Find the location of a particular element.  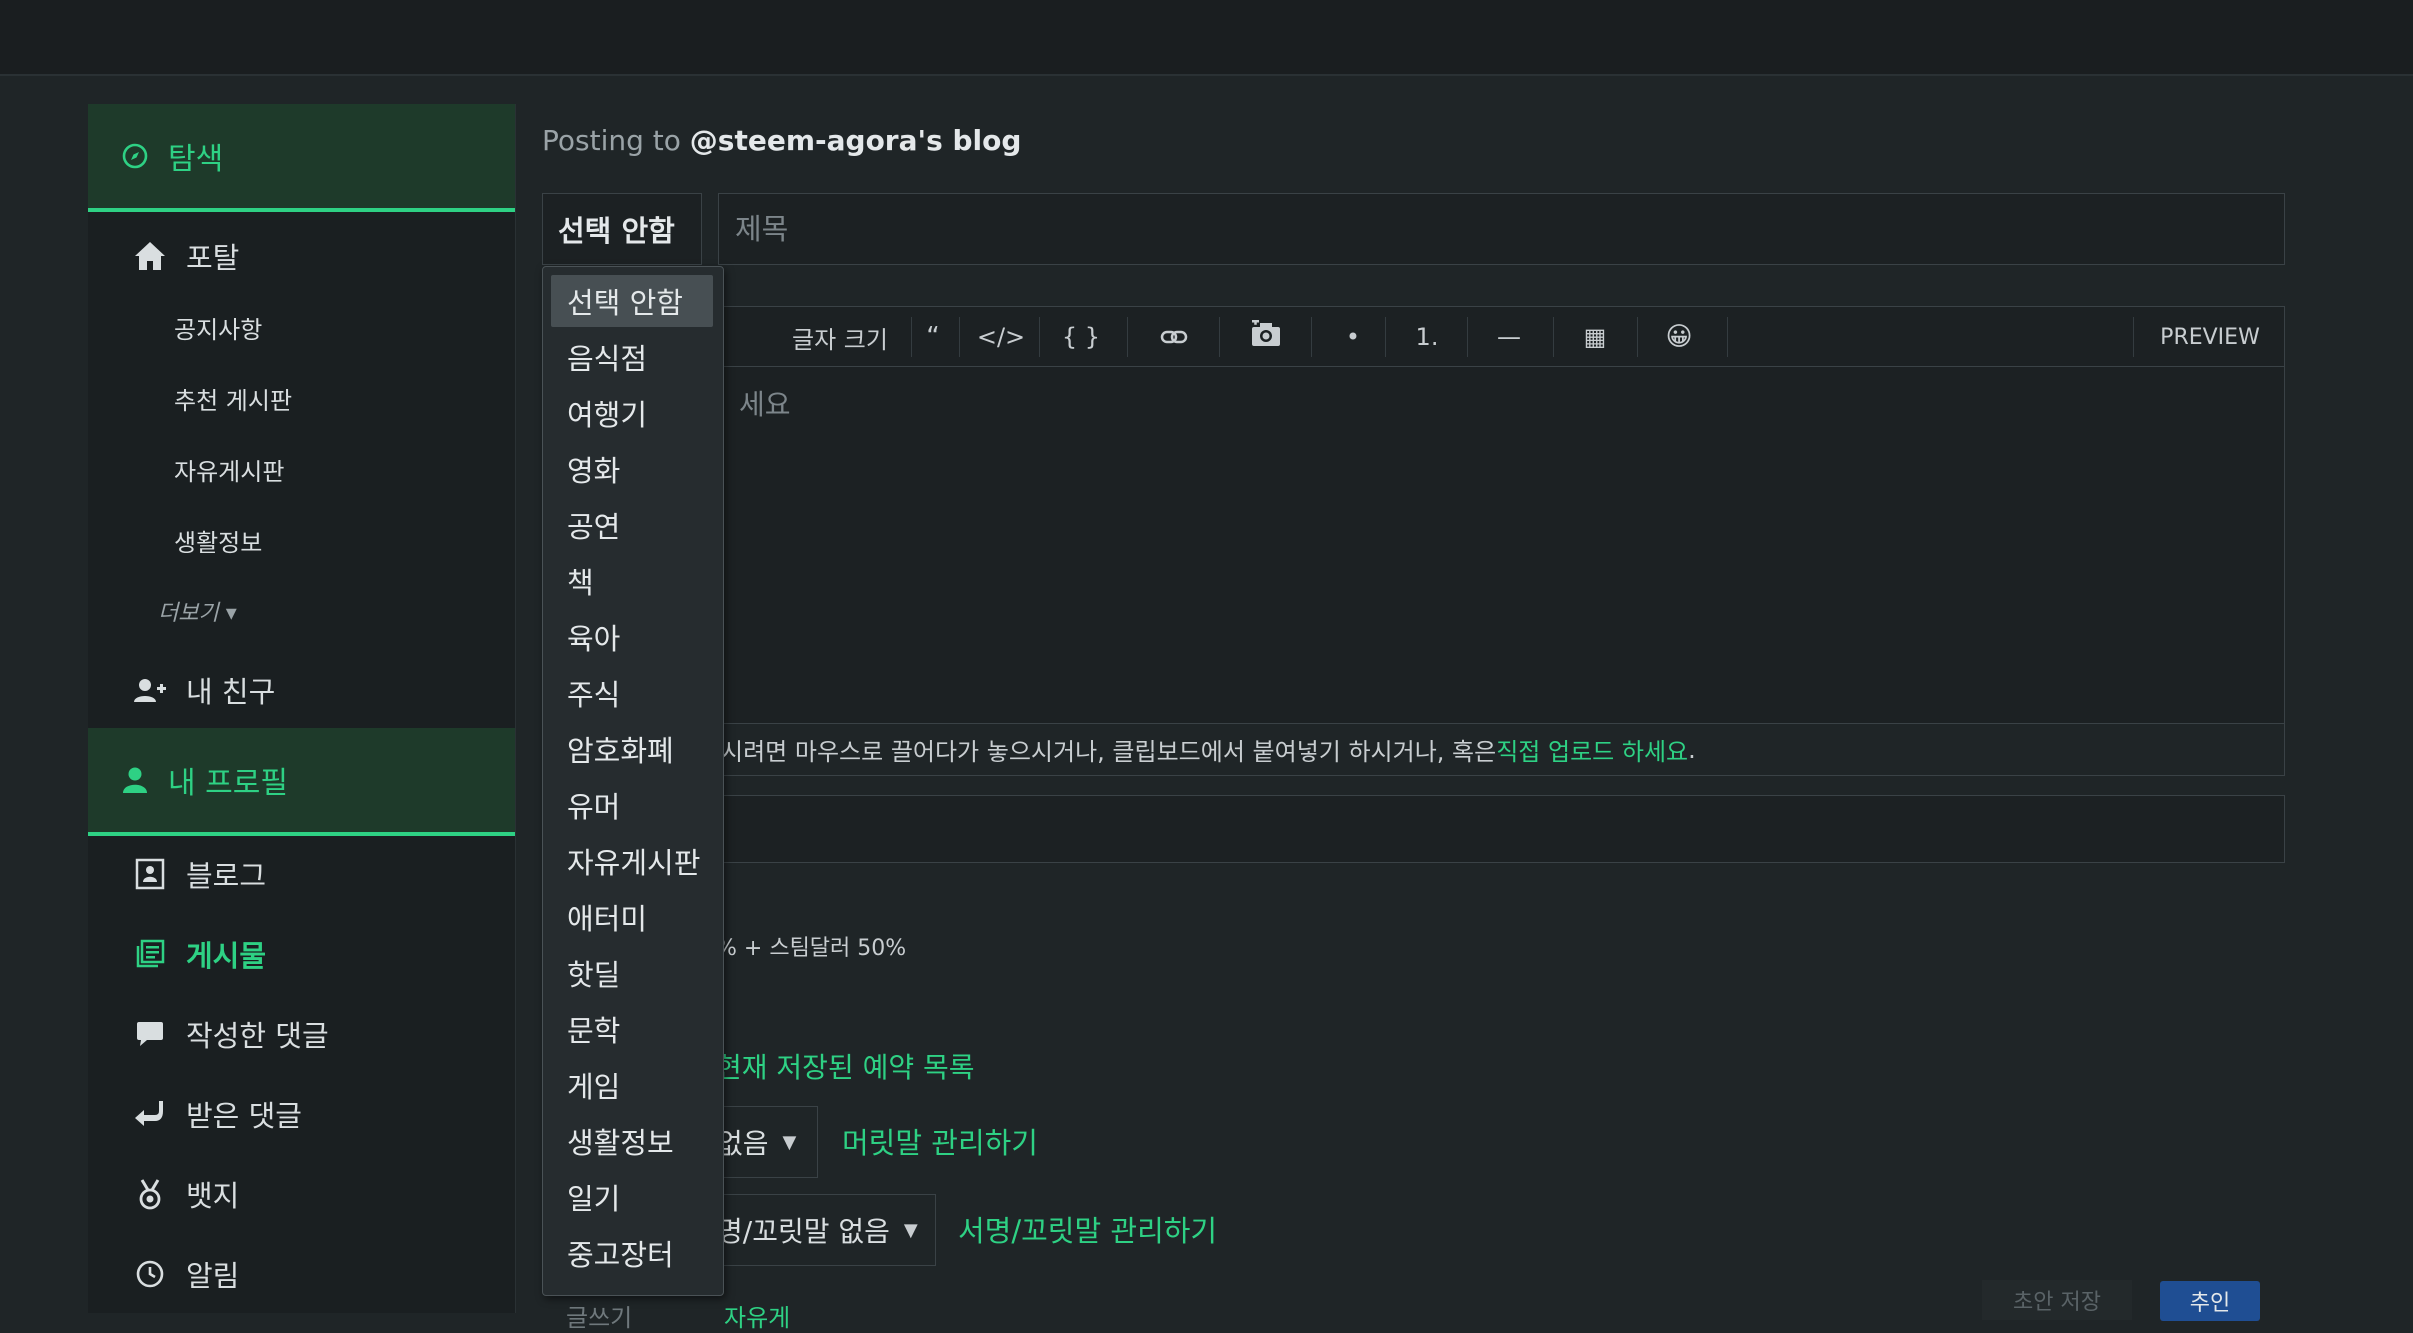

dropdown-option: 여행기 is located at coordinates (632, 413).